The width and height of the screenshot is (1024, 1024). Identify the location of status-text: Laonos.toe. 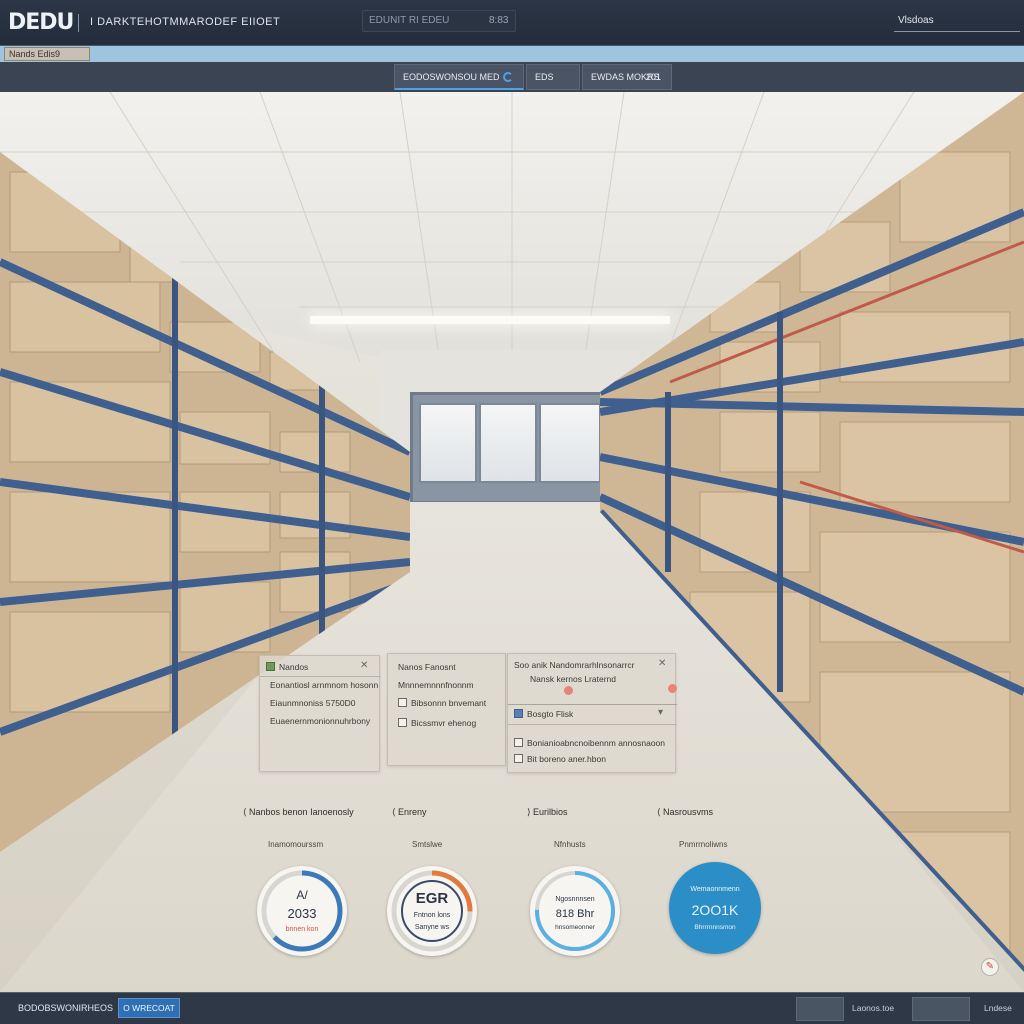
(873, 1008).